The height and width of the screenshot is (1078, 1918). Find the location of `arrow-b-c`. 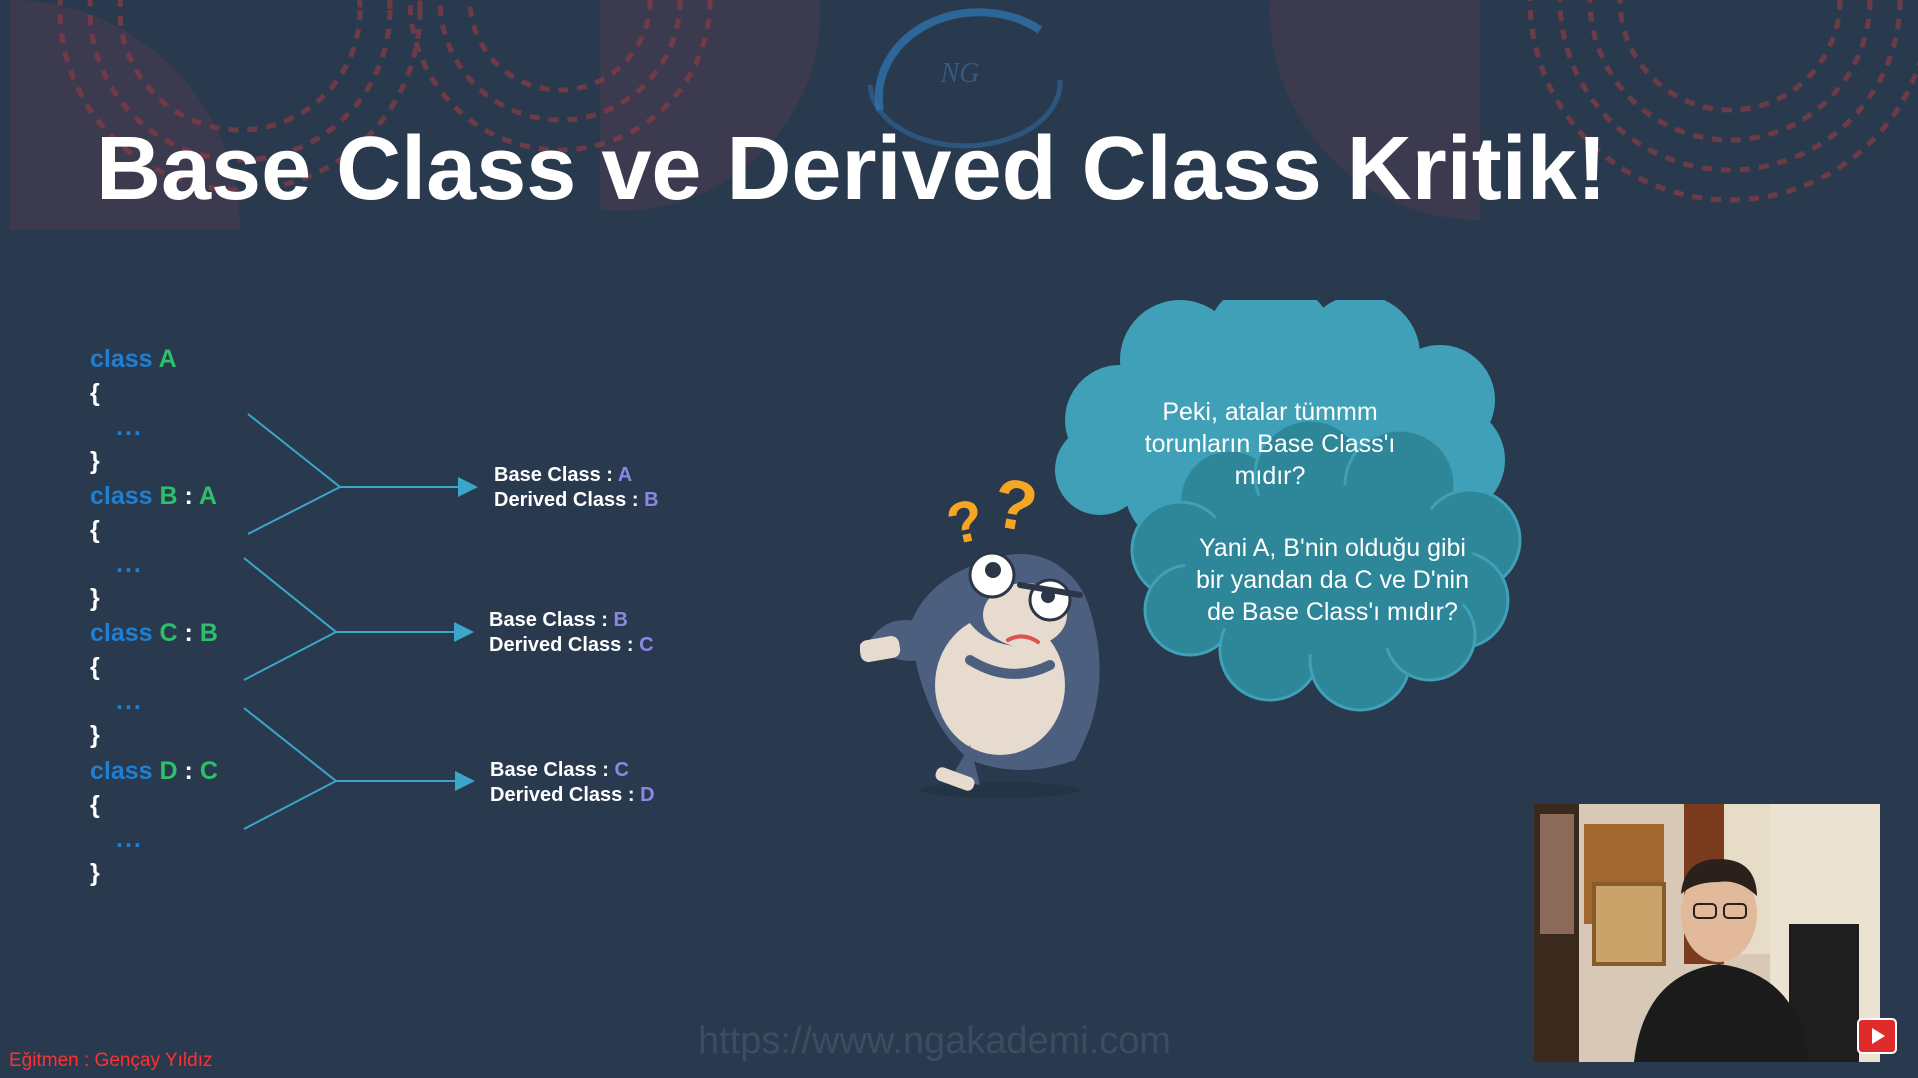

arrow-b-c is located at coordinates (357, 619).